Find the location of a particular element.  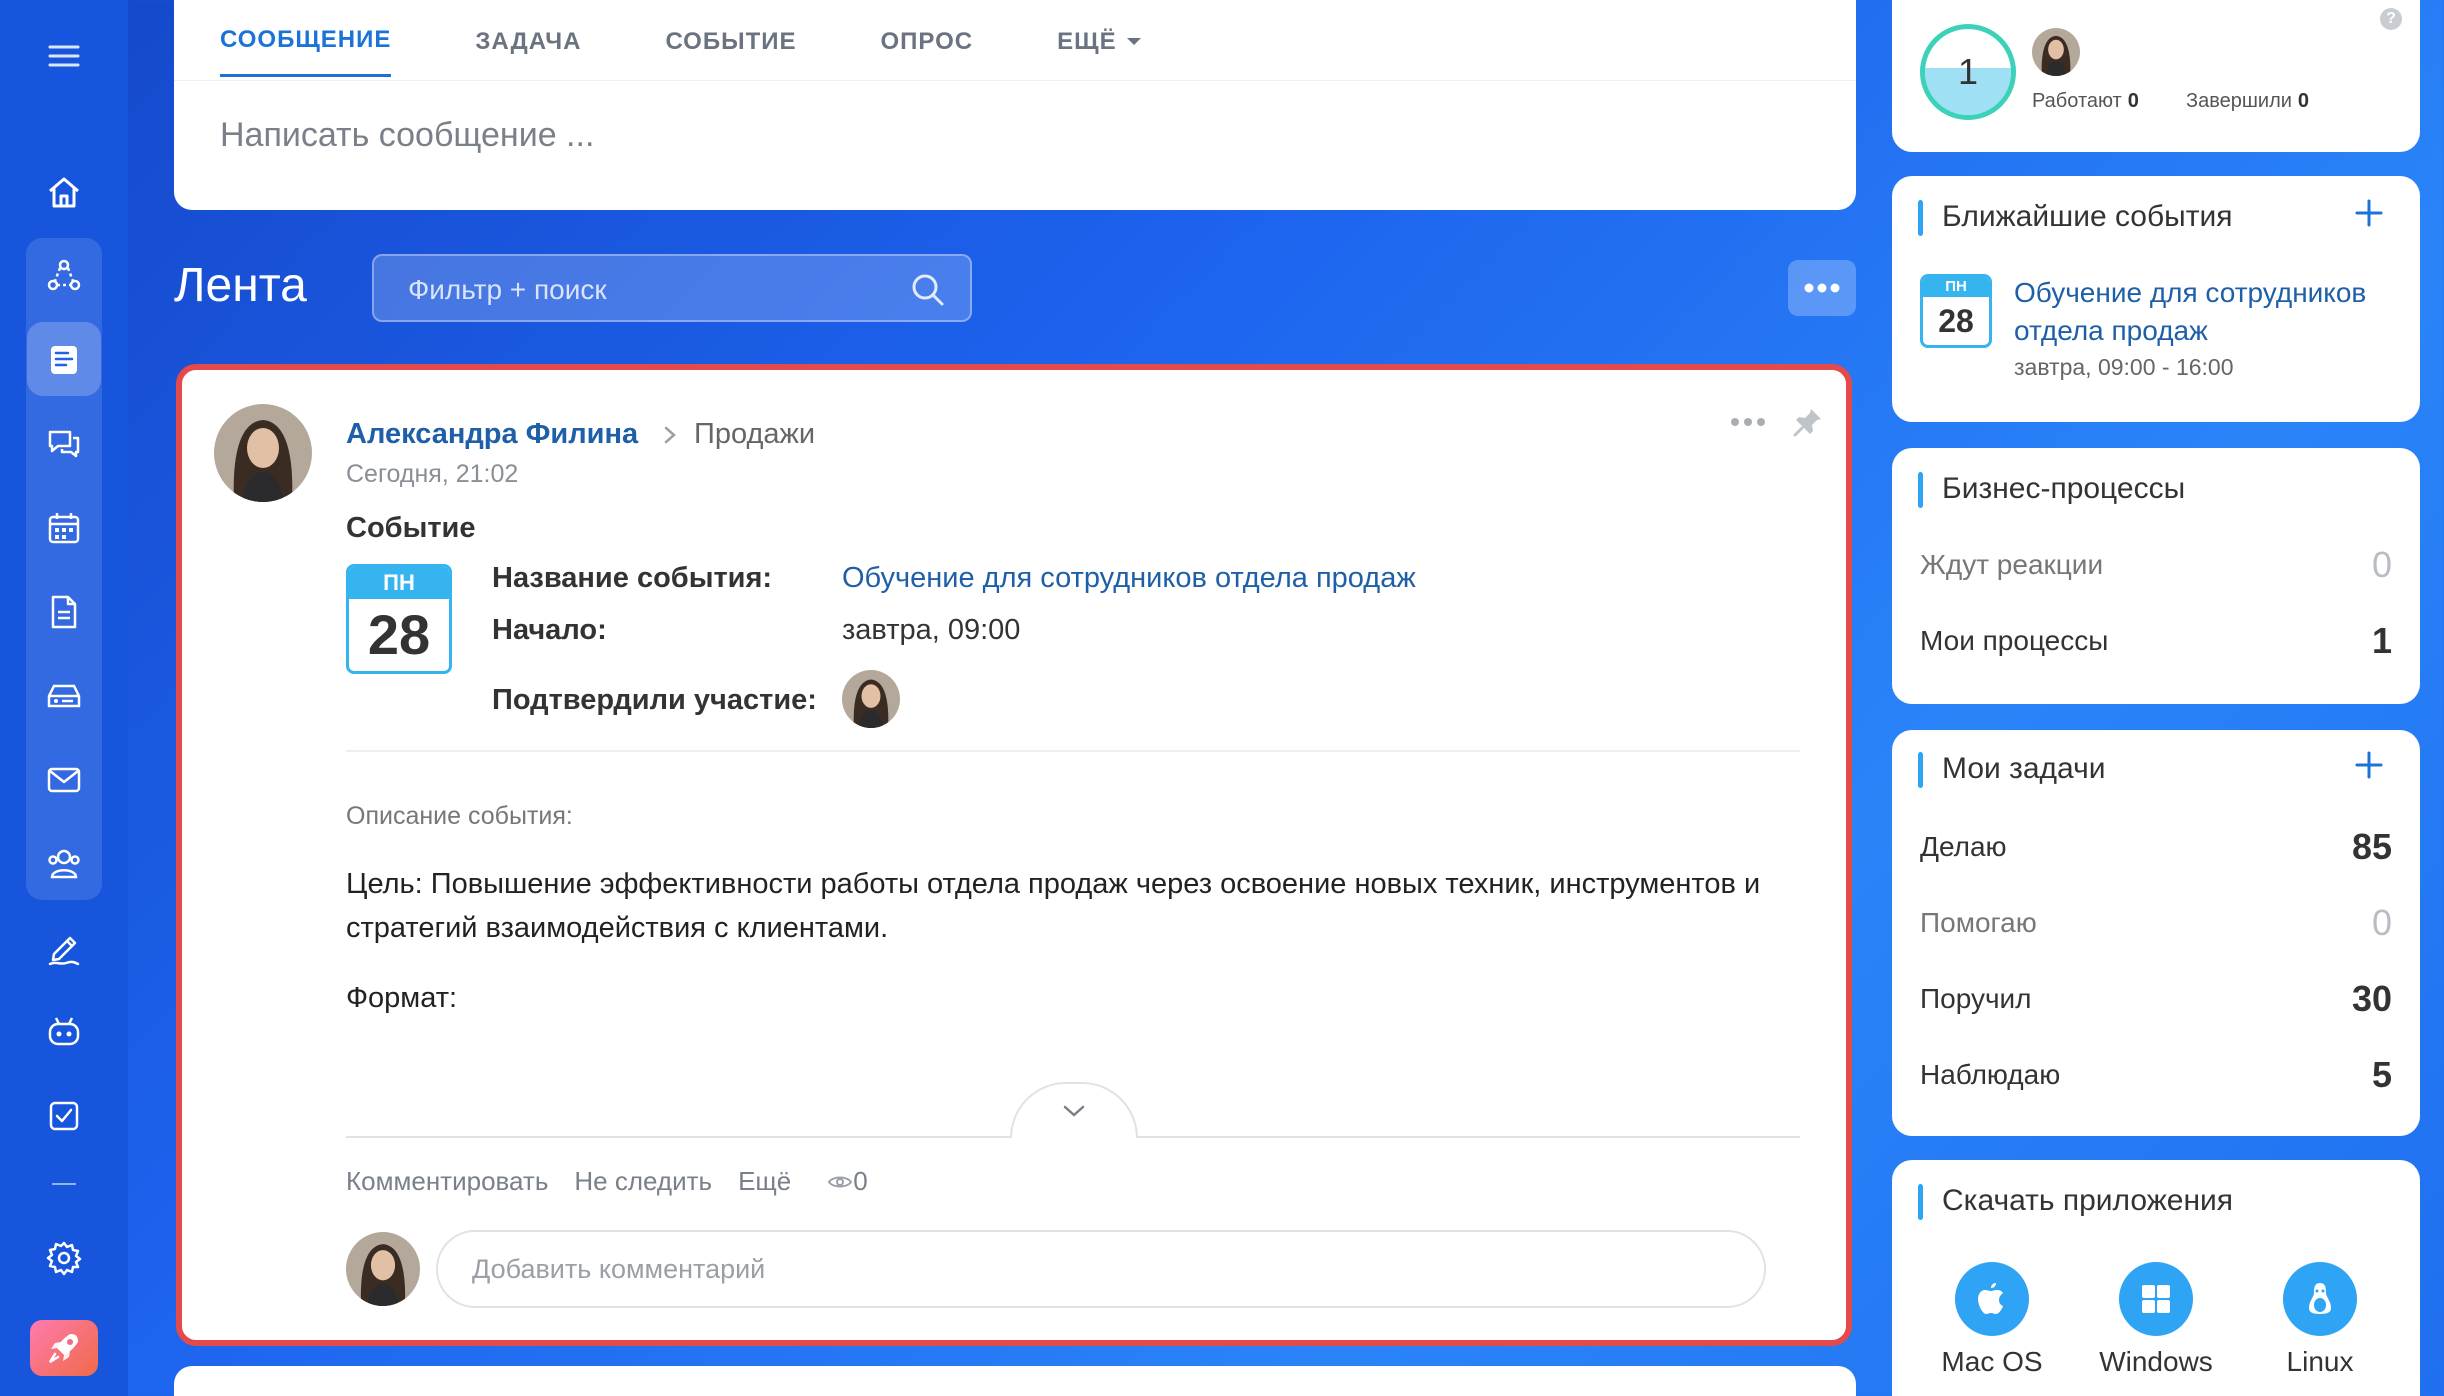

bp-row-waiting: Ждут реакции 0 is located at coordinates (2156, 565).